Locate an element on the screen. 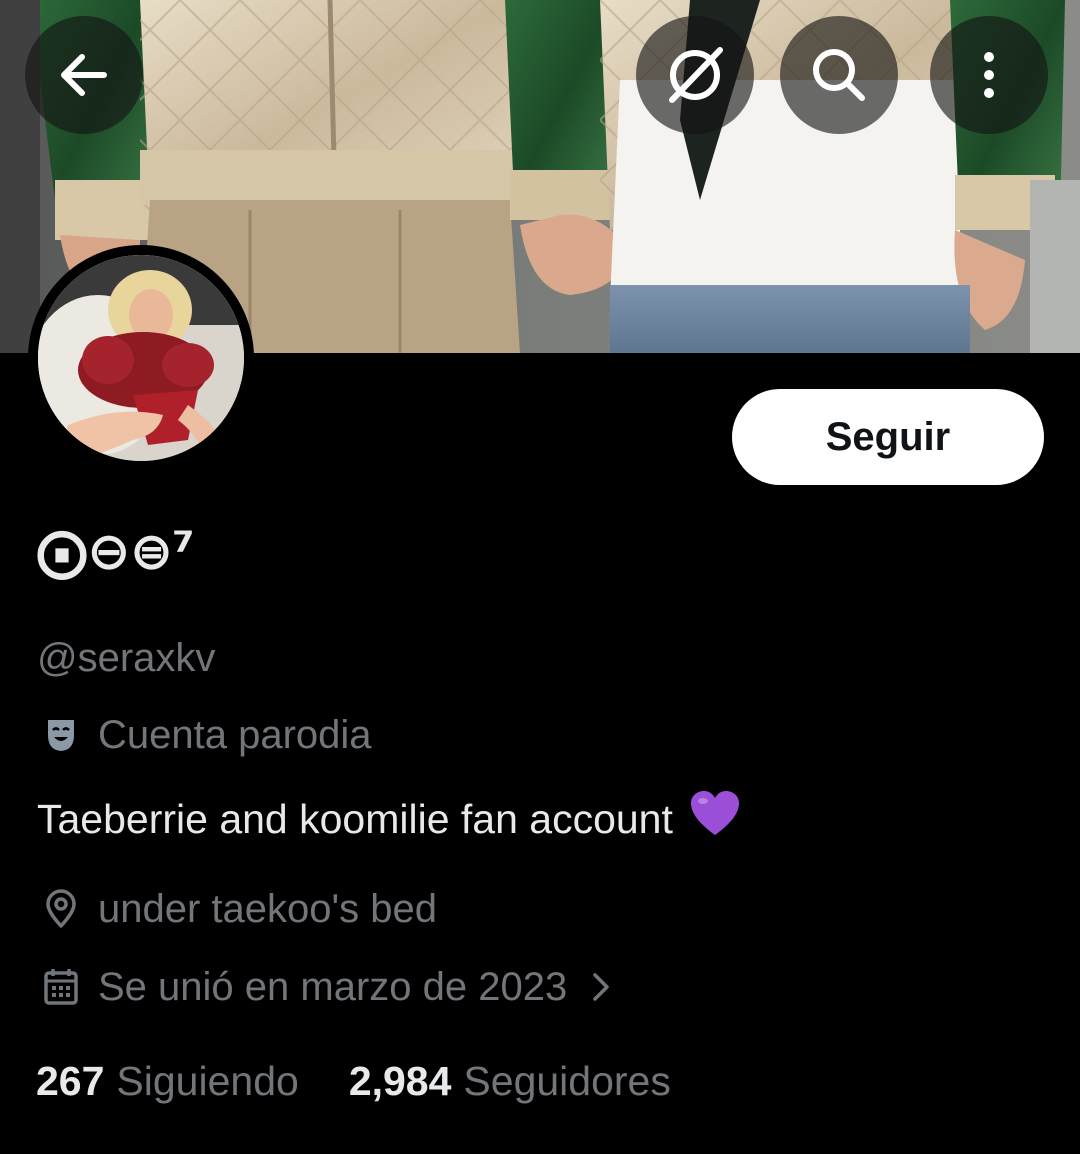  parody-label-row: Cuenta parodia is located at coordinates (205, 735).